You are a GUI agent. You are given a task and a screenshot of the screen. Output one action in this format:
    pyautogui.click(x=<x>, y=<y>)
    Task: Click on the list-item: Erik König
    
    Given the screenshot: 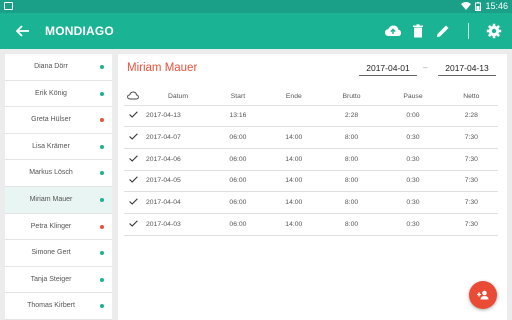 What is the action you would take?
    pyautogui.click(x=58, y=94)
    